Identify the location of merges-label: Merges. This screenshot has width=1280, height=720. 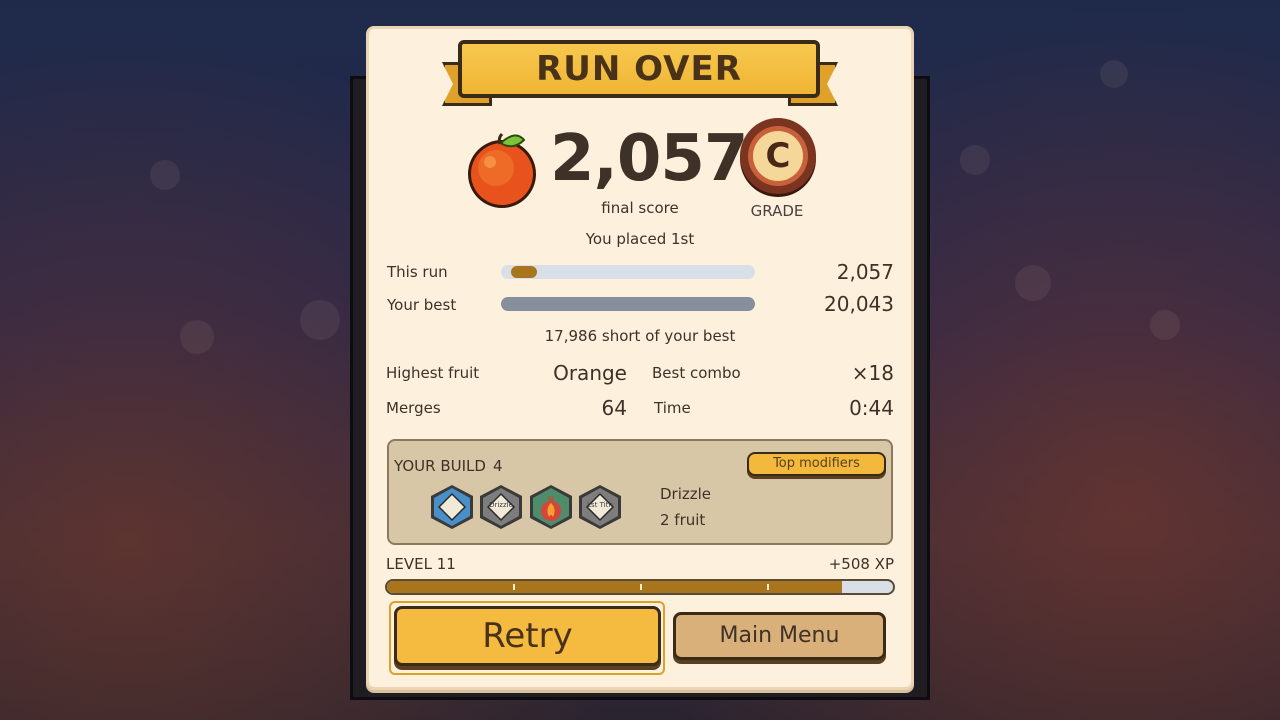
(413, 408).